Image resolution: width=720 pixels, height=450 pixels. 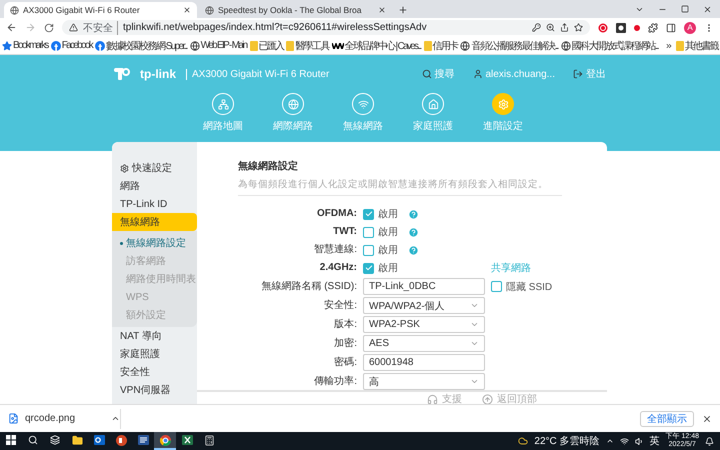 I want to click on wifi-icon, so click(x=363, y=104).